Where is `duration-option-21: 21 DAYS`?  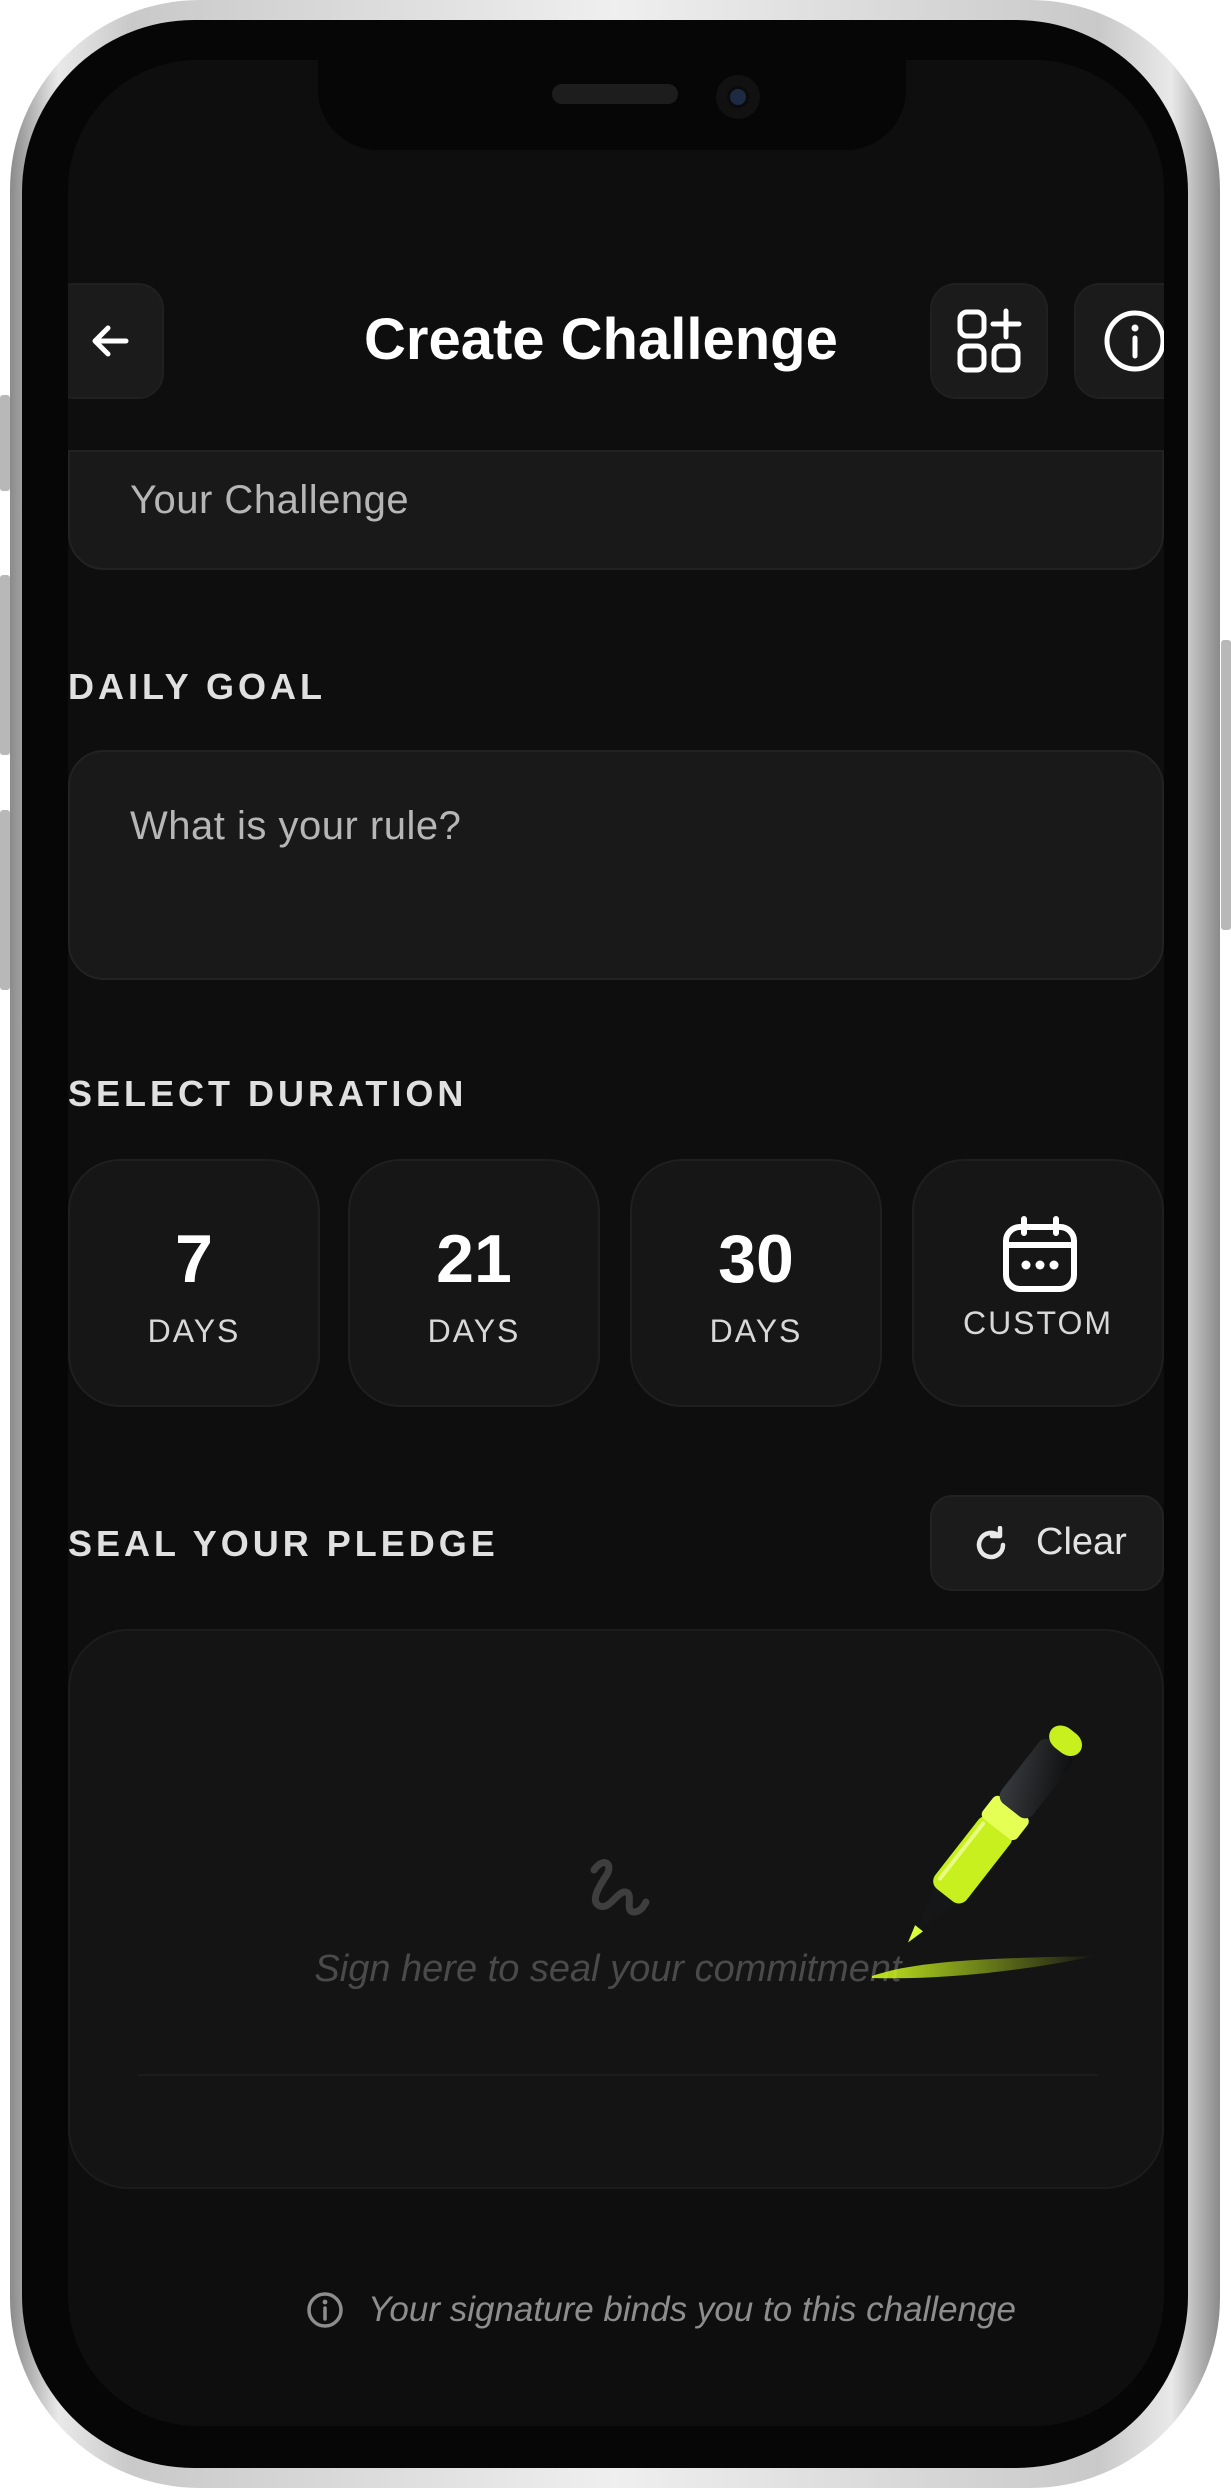 duration-option-21: 21 DAYS is located at coordinates (474, 1283).